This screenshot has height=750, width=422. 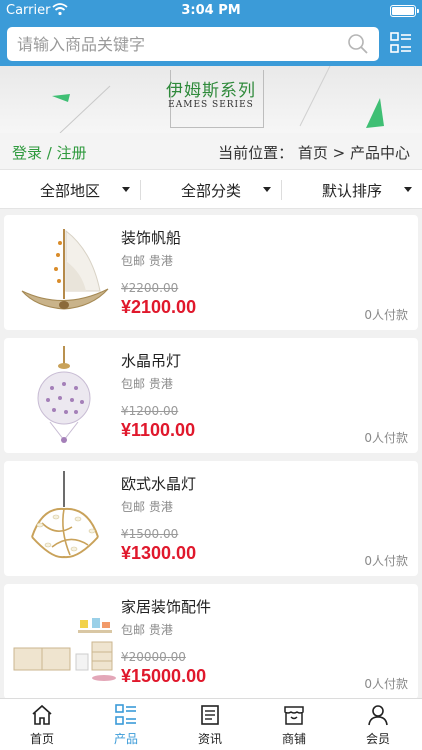 I want to click on tab-shop: 商铺, so click(x=294, y=724).